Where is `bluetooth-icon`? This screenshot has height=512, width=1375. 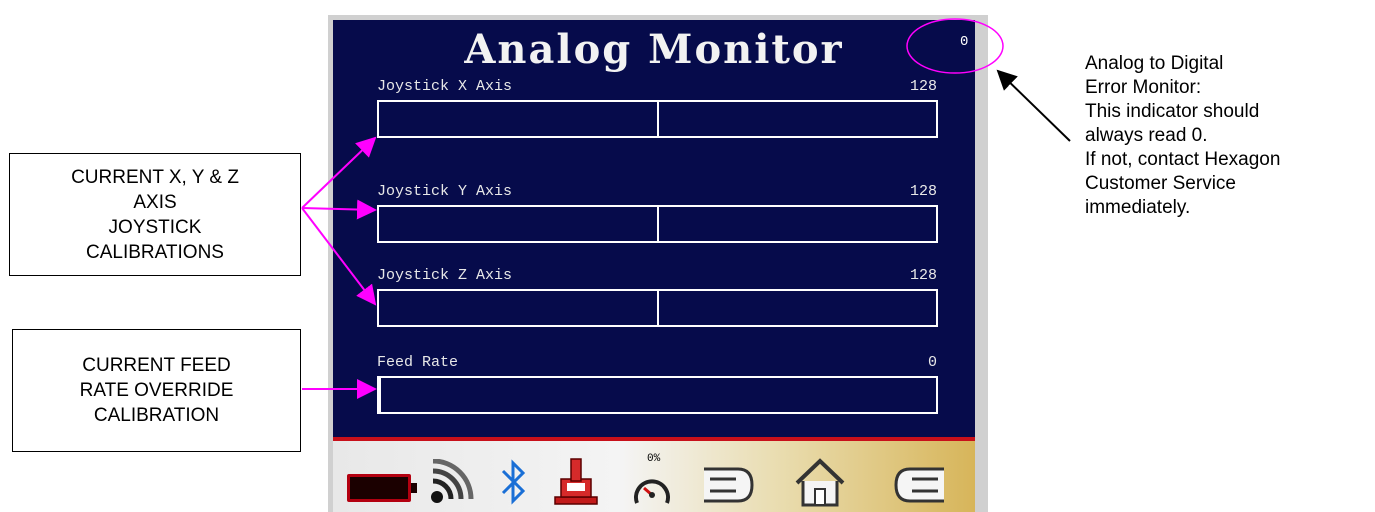 bluetooth-icon is located at coordinates (514, 482).